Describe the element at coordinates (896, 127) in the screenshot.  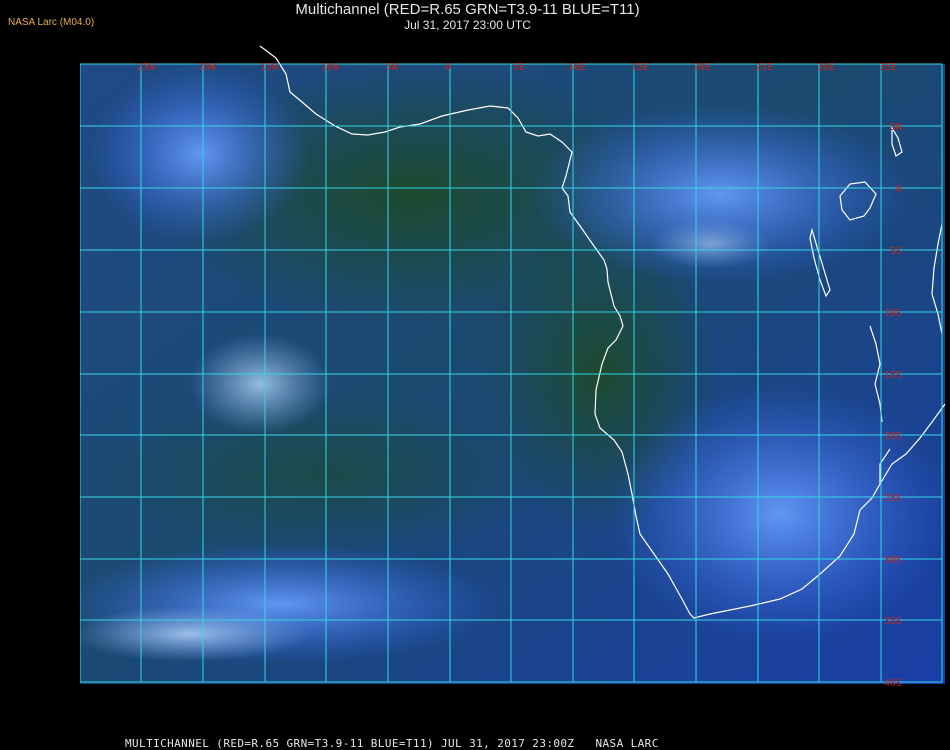
I see `latitude-label: 5N` at that location.